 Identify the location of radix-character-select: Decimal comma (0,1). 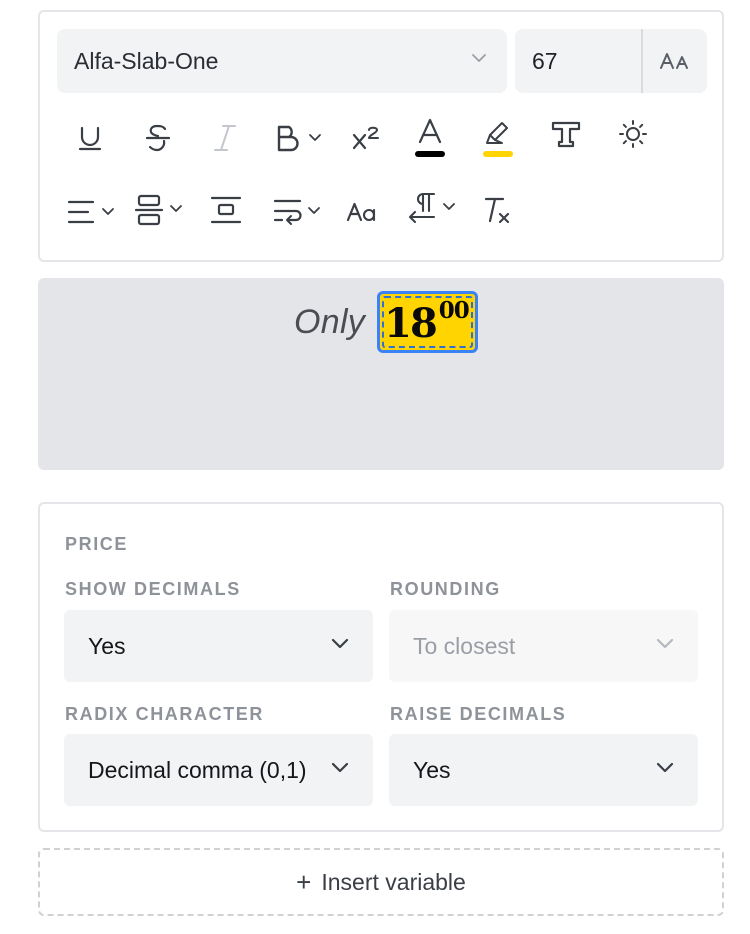
(218, 770).